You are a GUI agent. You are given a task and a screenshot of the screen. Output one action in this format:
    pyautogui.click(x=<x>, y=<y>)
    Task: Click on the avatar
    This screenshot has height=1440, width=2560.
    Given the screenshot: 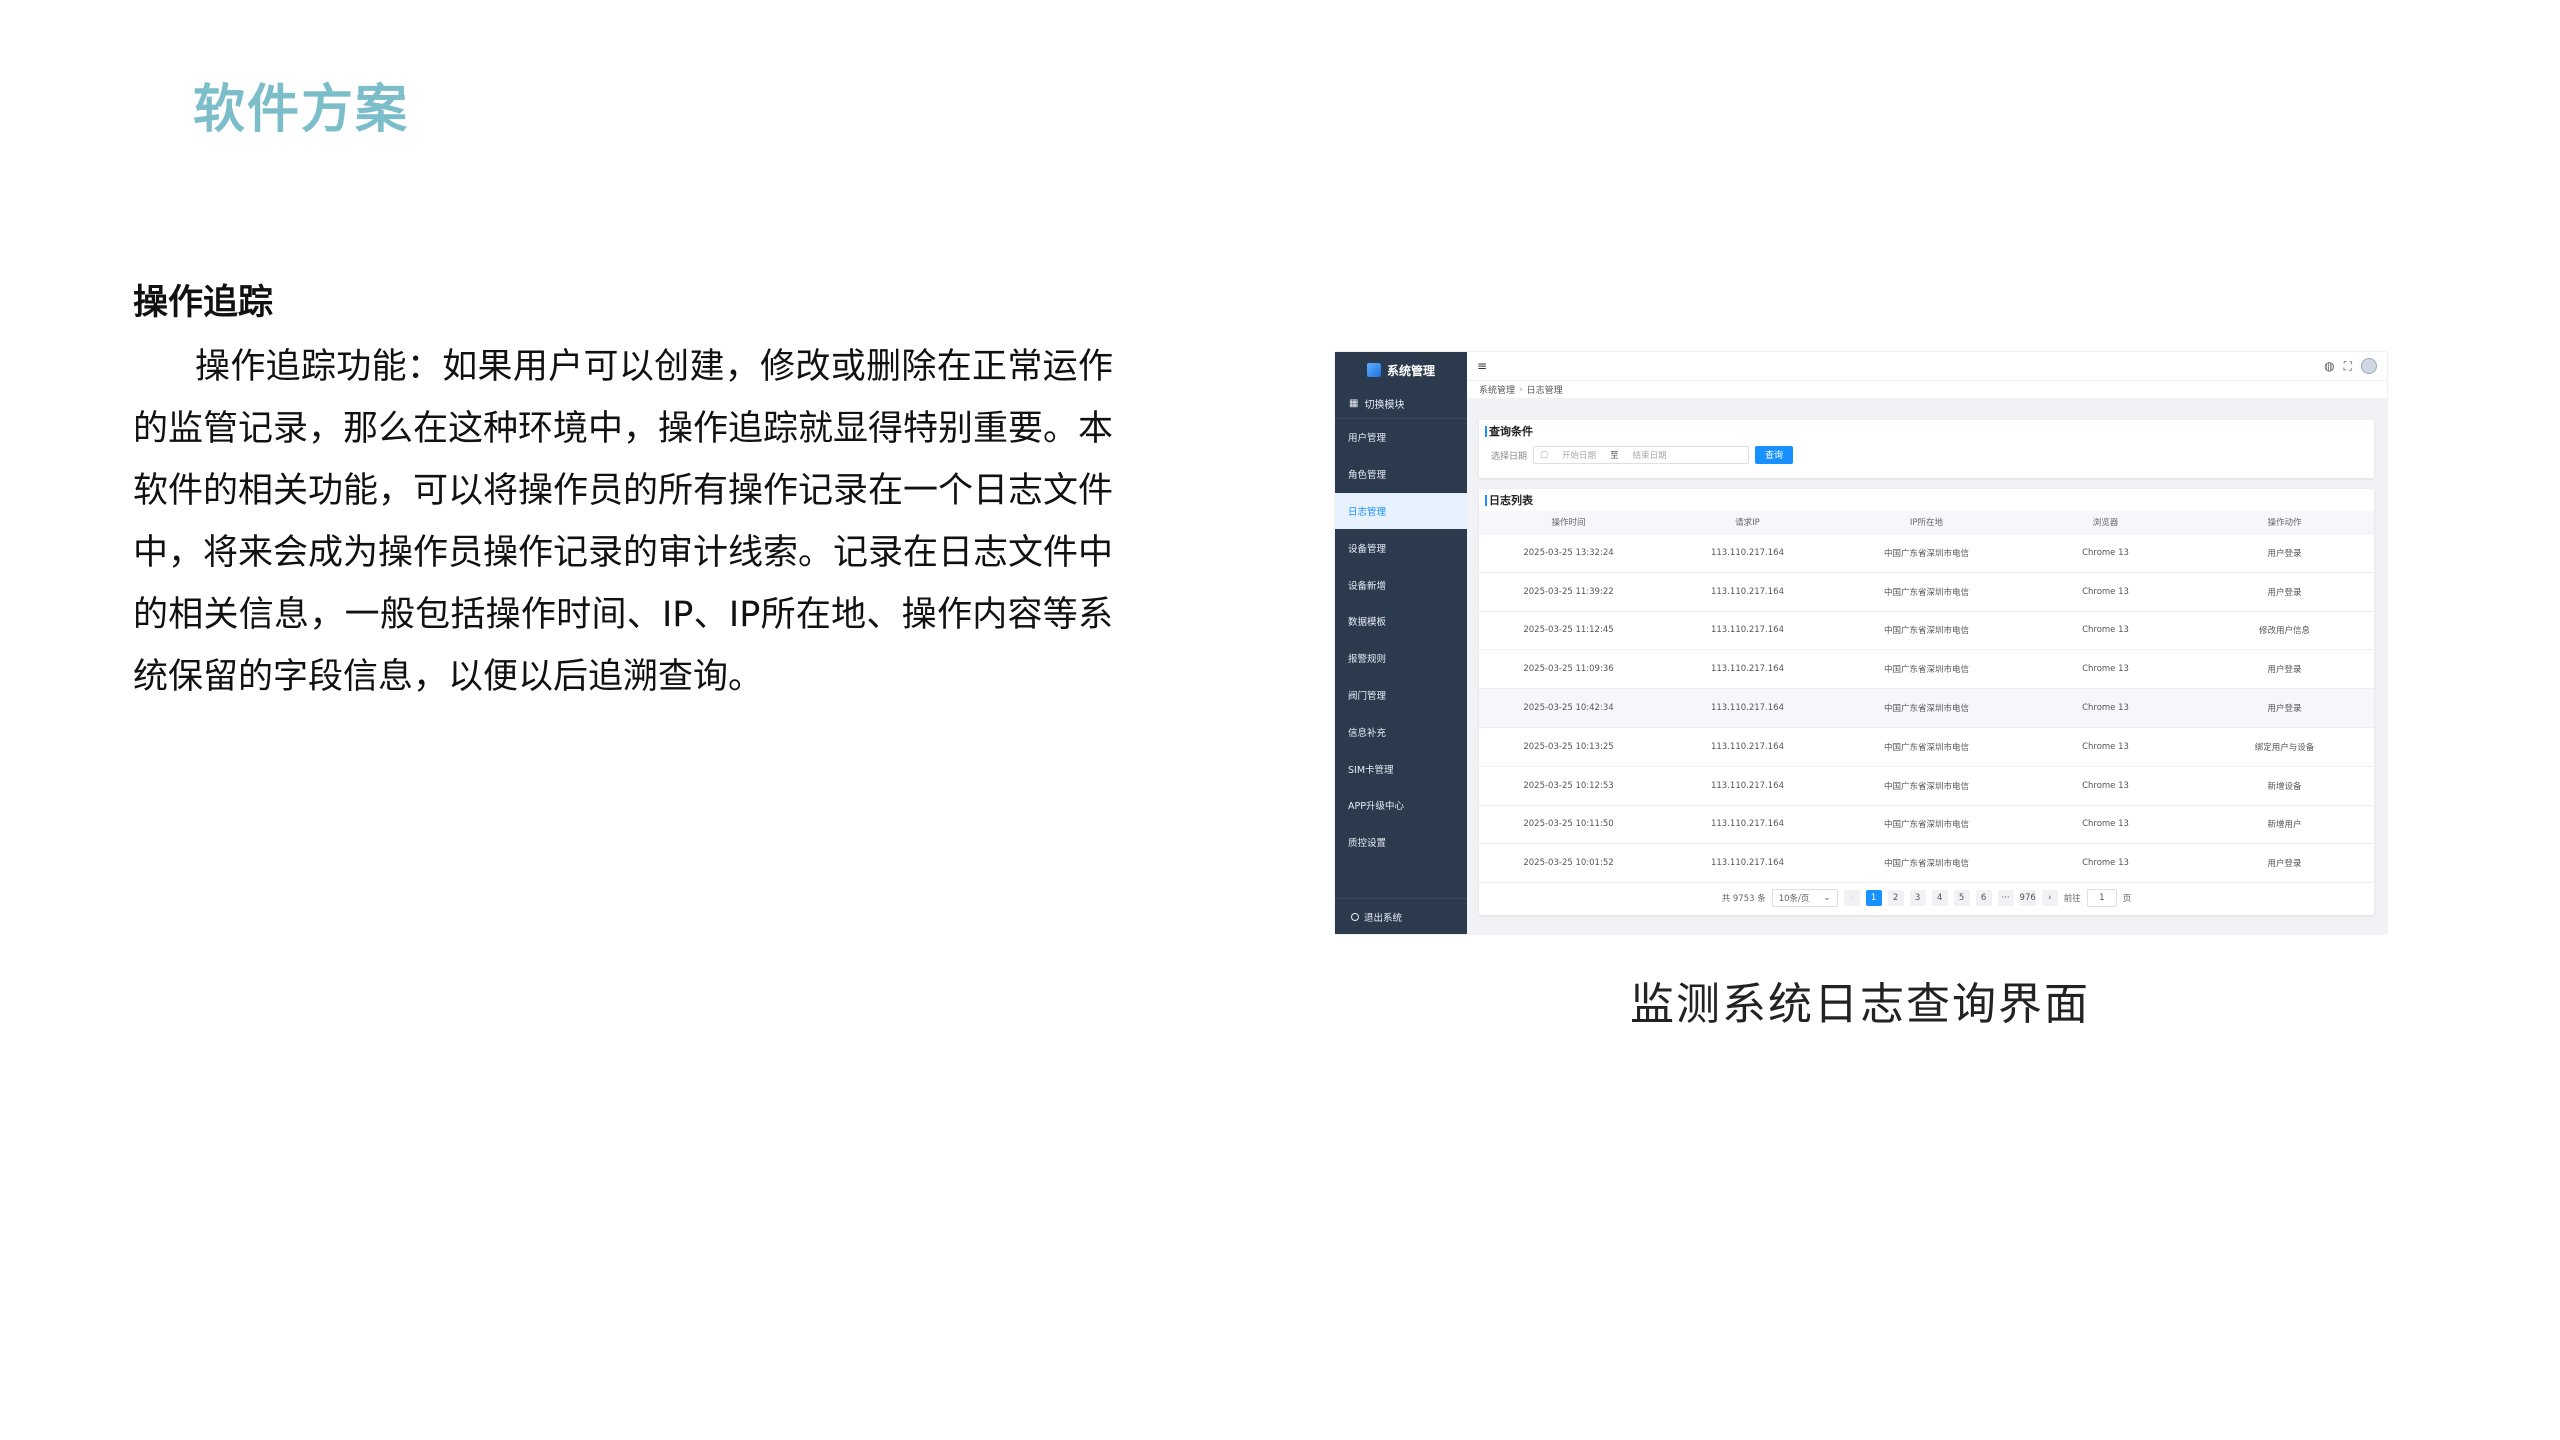 What is the action you would take?
    pyautogui.click(x=2369, y=366)
    